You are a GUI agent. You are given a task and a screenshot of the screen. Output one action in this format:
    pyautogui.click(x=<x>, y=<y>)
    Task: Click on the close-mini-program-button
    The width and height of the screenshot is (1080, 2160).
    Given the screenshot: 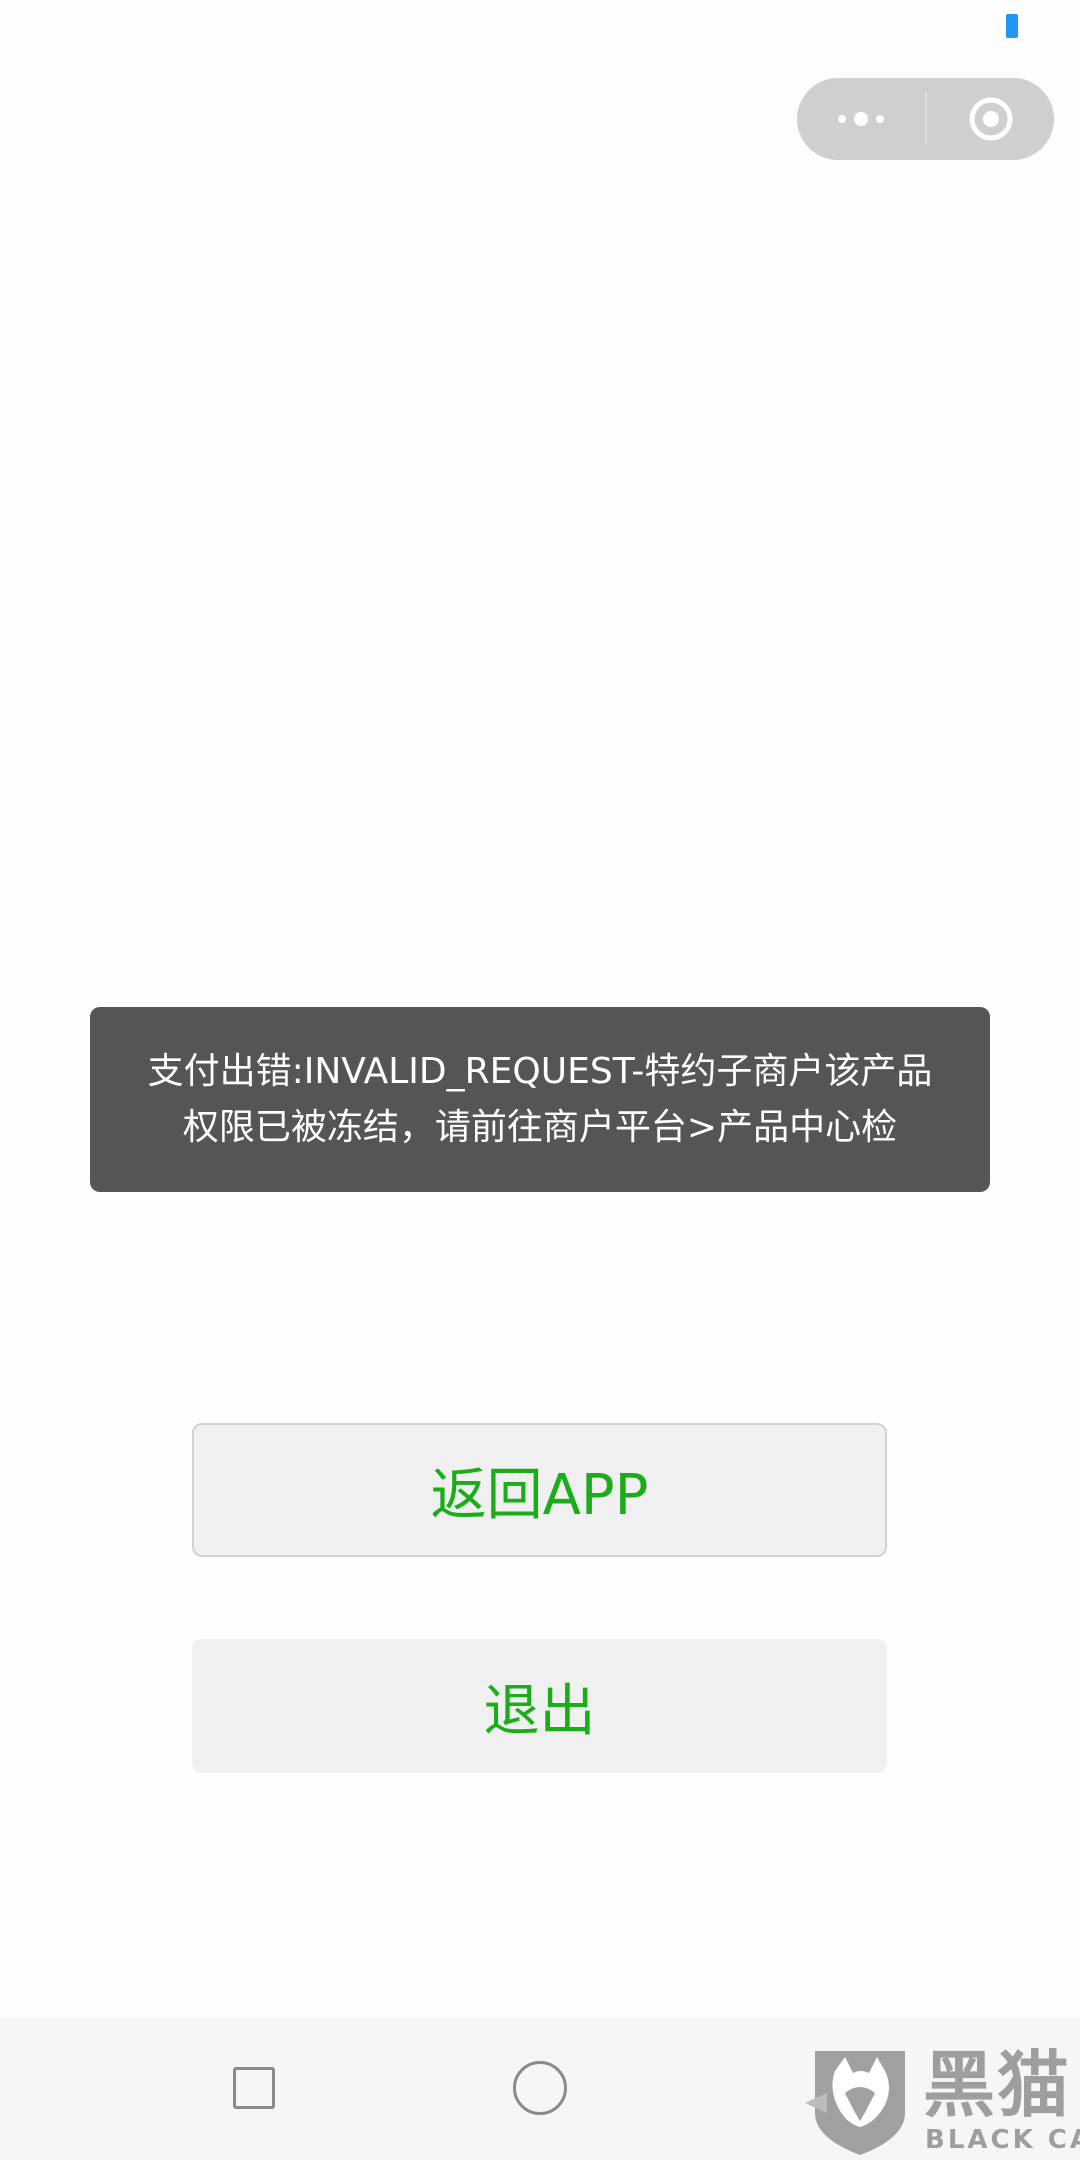 What is the action you would take?
    pyautogui.click(x=990, y=119)
    